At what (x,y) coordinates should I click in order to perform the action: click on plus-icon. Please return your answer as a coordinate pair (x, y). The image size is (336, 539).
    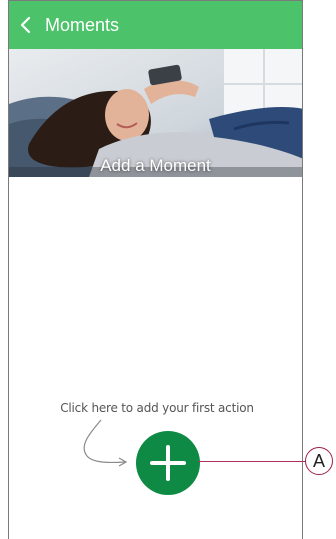
    Looking at the image, I should click on (168, 463).